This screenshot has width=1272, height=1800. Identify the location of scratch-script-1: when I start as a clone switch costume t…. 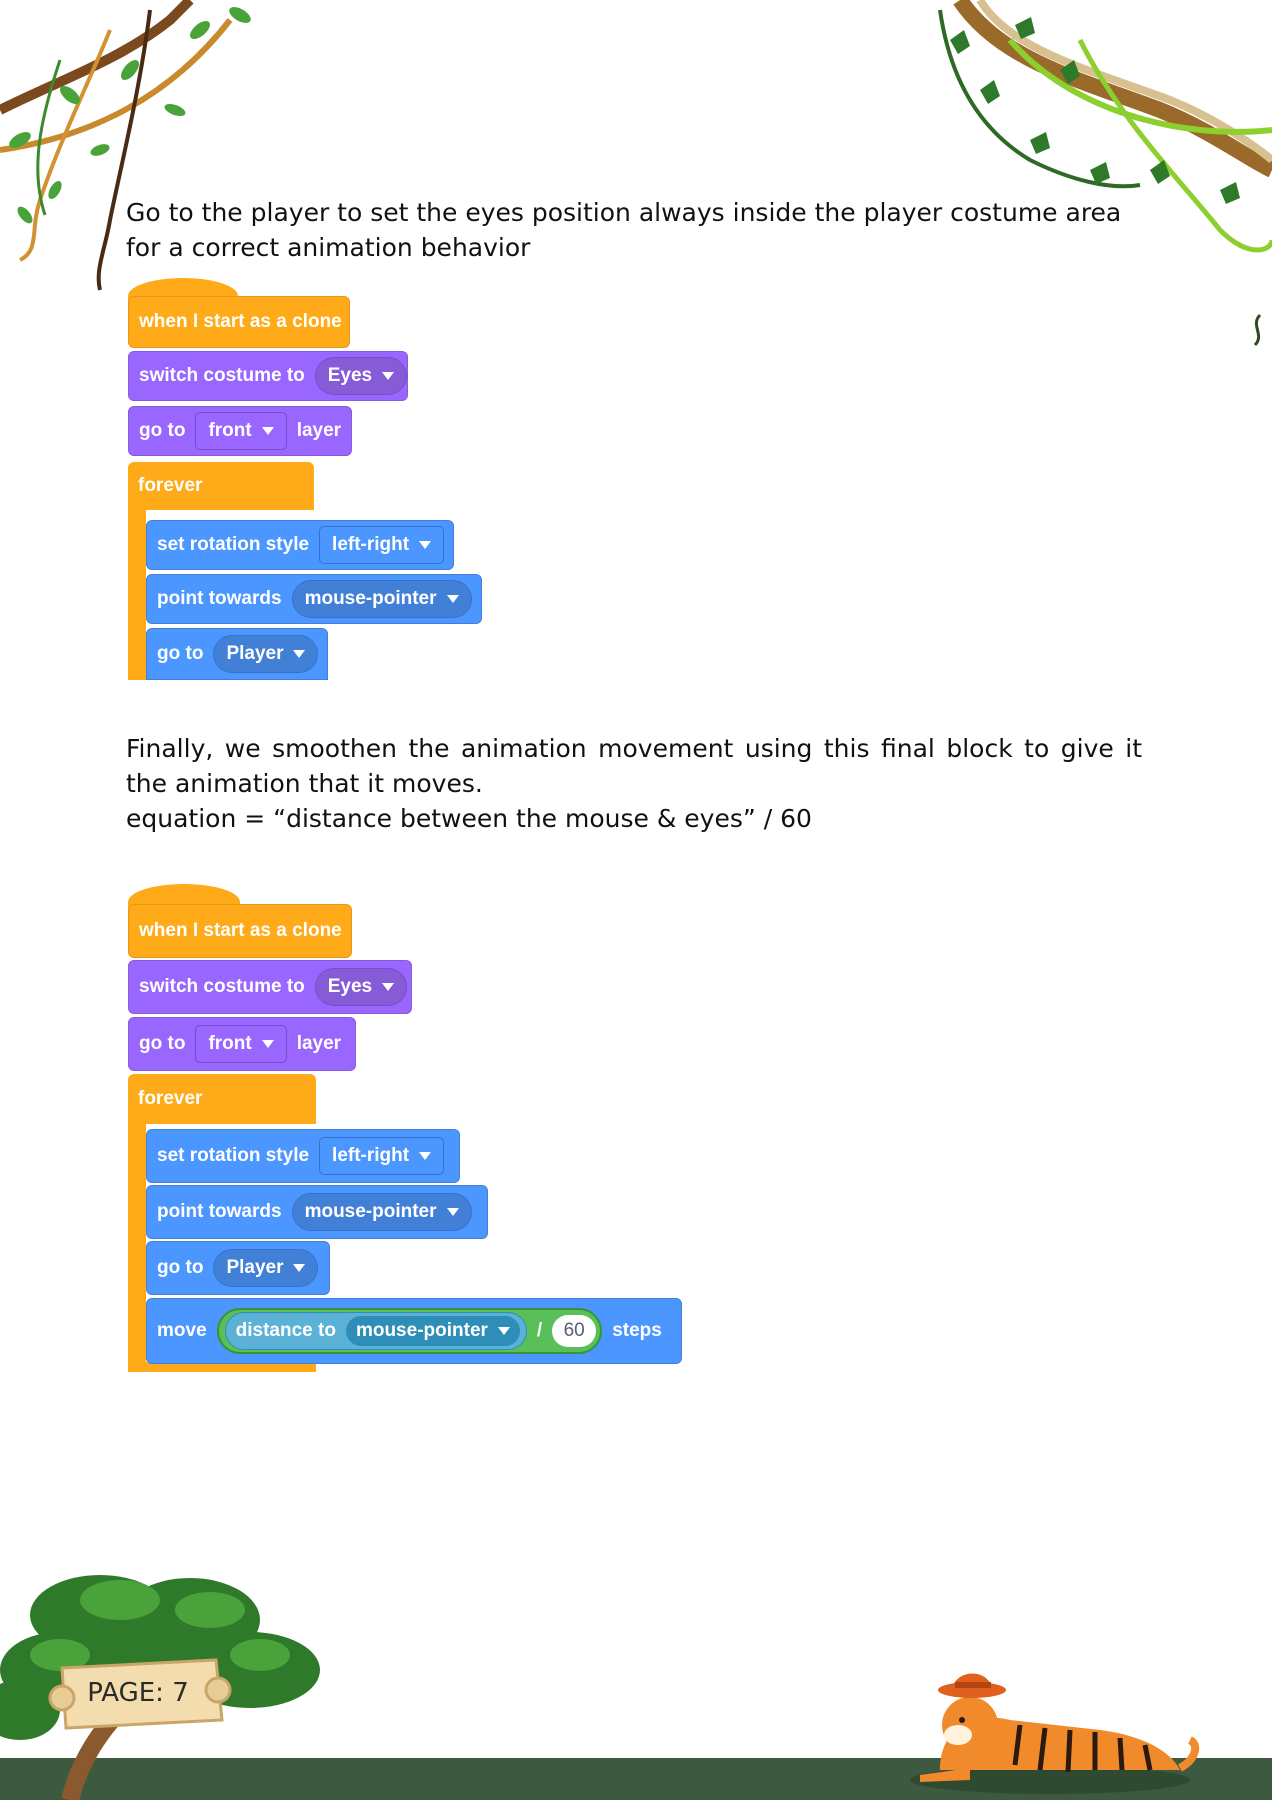
(313, 479).